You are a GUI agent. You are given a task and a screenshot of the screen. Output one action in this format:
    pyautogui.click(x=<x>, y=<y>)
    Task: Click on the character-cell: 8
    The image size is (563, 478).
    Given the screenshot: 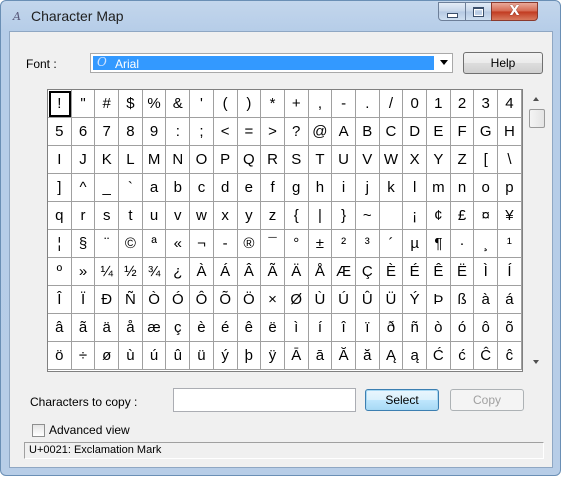 What is the action you would take?
    pyautogui.click(x=131, y=132)
    